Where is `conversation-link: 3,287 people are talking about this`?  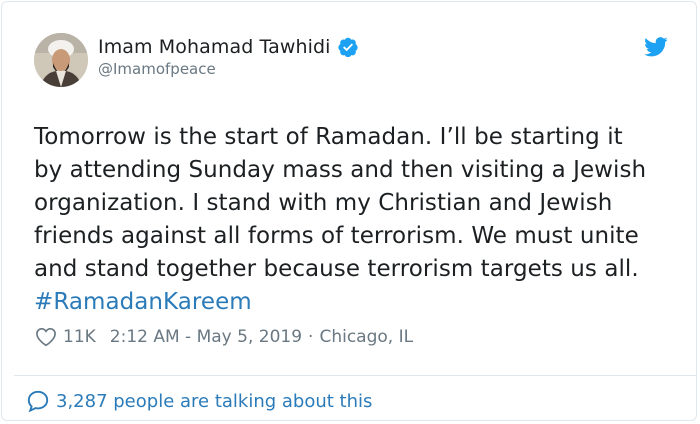
conversation-link: 3,287 people are talking about this is located at coordinates (199, 401).